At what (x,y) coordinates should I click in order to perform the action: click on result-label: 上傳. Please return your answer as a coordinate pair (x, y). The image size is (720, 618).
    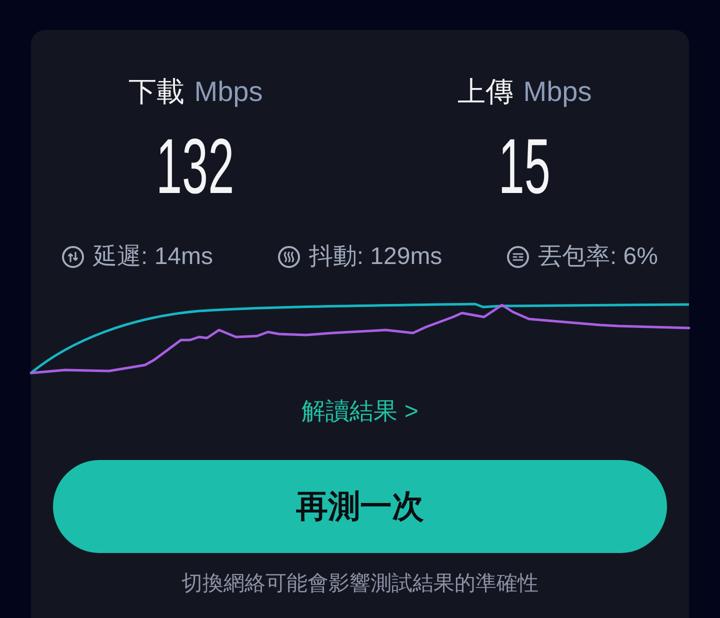
    Looking at the image, I should click on (485, 92).